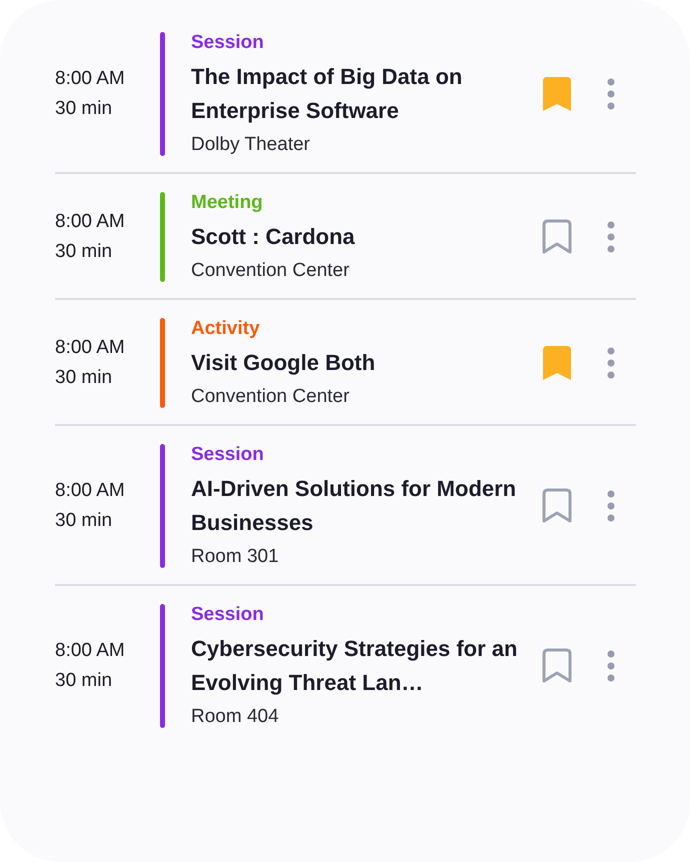 The image size is (690, 862). What do you see at coordinates (356, 94) in the screenshot?
I see `event-title: The Impact of Big Data on Enterprise Software` at bounding box center [356, 94].